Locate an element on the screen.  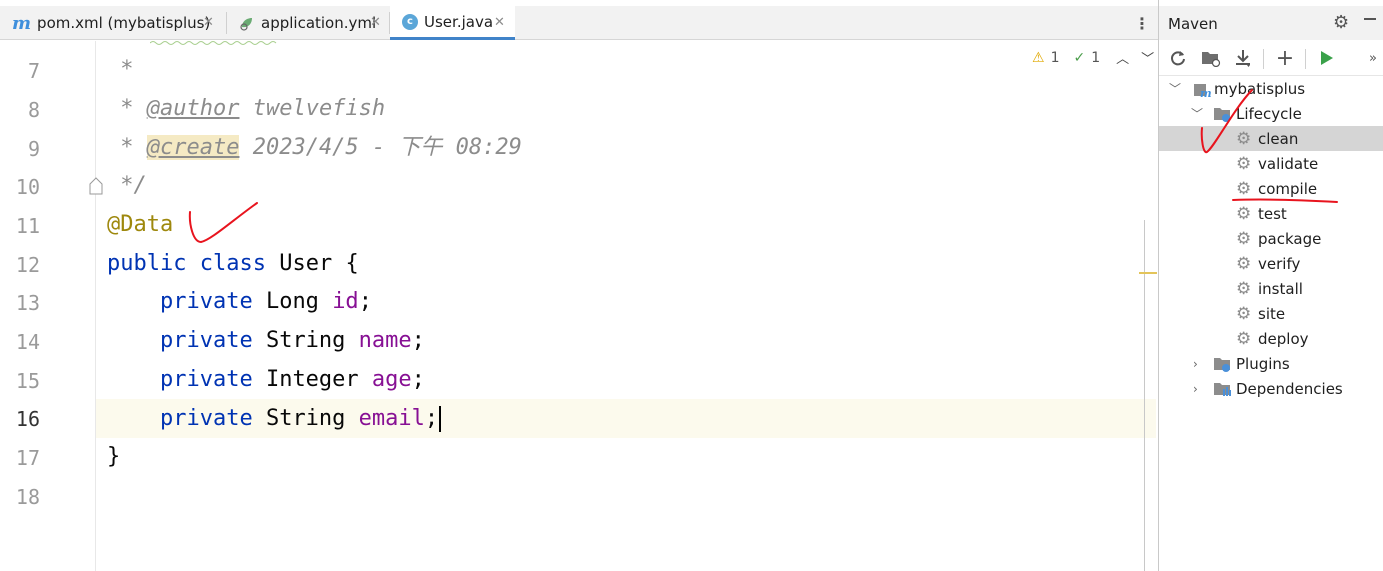
code-line-9: * @create 2023/4/5 - 下午 08:29 is located at coordinates (314, 148).